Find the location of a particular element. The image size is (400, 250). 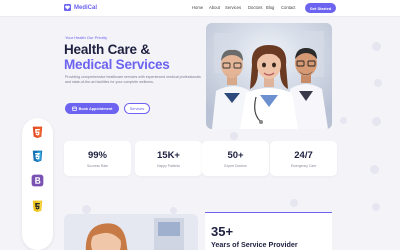

stat-value: 50+ is located at coordinates (235, 155).